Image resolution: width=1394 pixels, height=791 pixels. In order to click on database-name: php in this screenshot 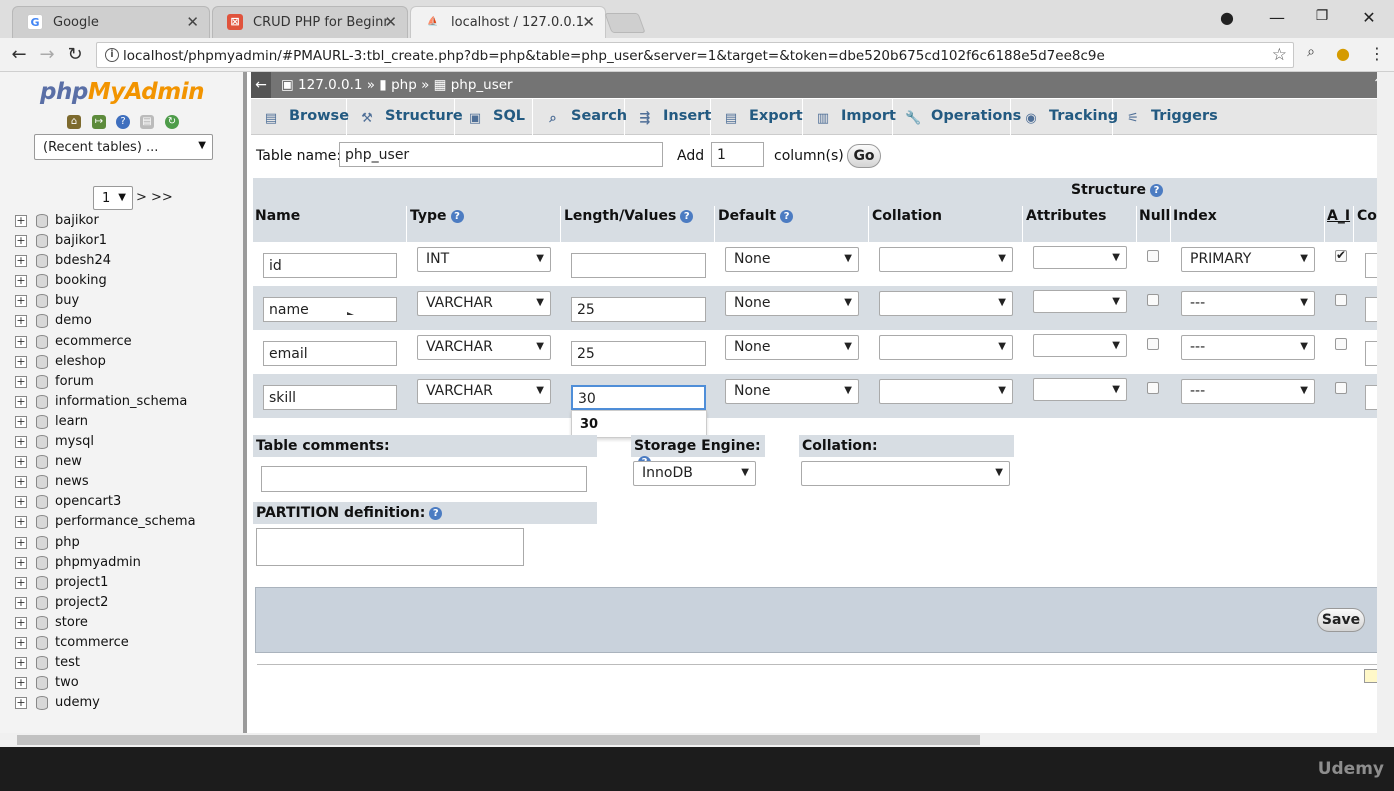, I will do `click(67, 542)`.